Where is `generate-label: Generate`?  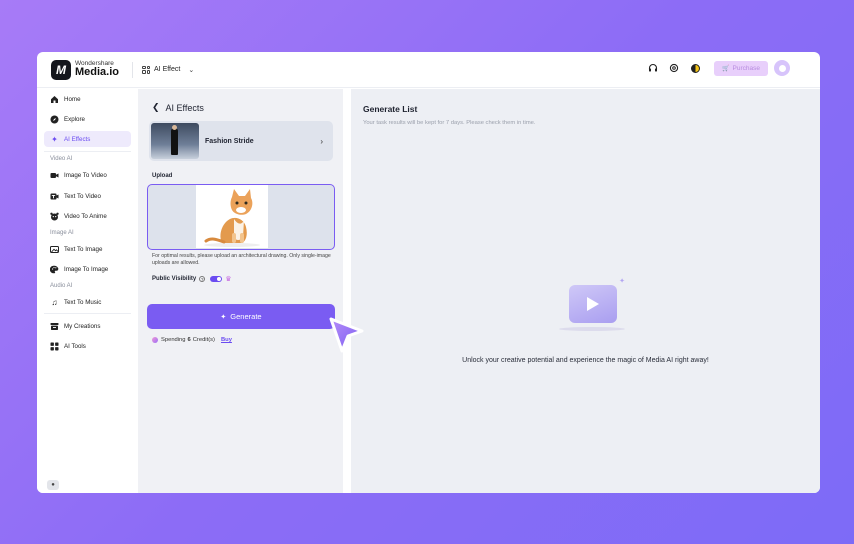 generate-label: Generate is located at coordinates (246, 316).